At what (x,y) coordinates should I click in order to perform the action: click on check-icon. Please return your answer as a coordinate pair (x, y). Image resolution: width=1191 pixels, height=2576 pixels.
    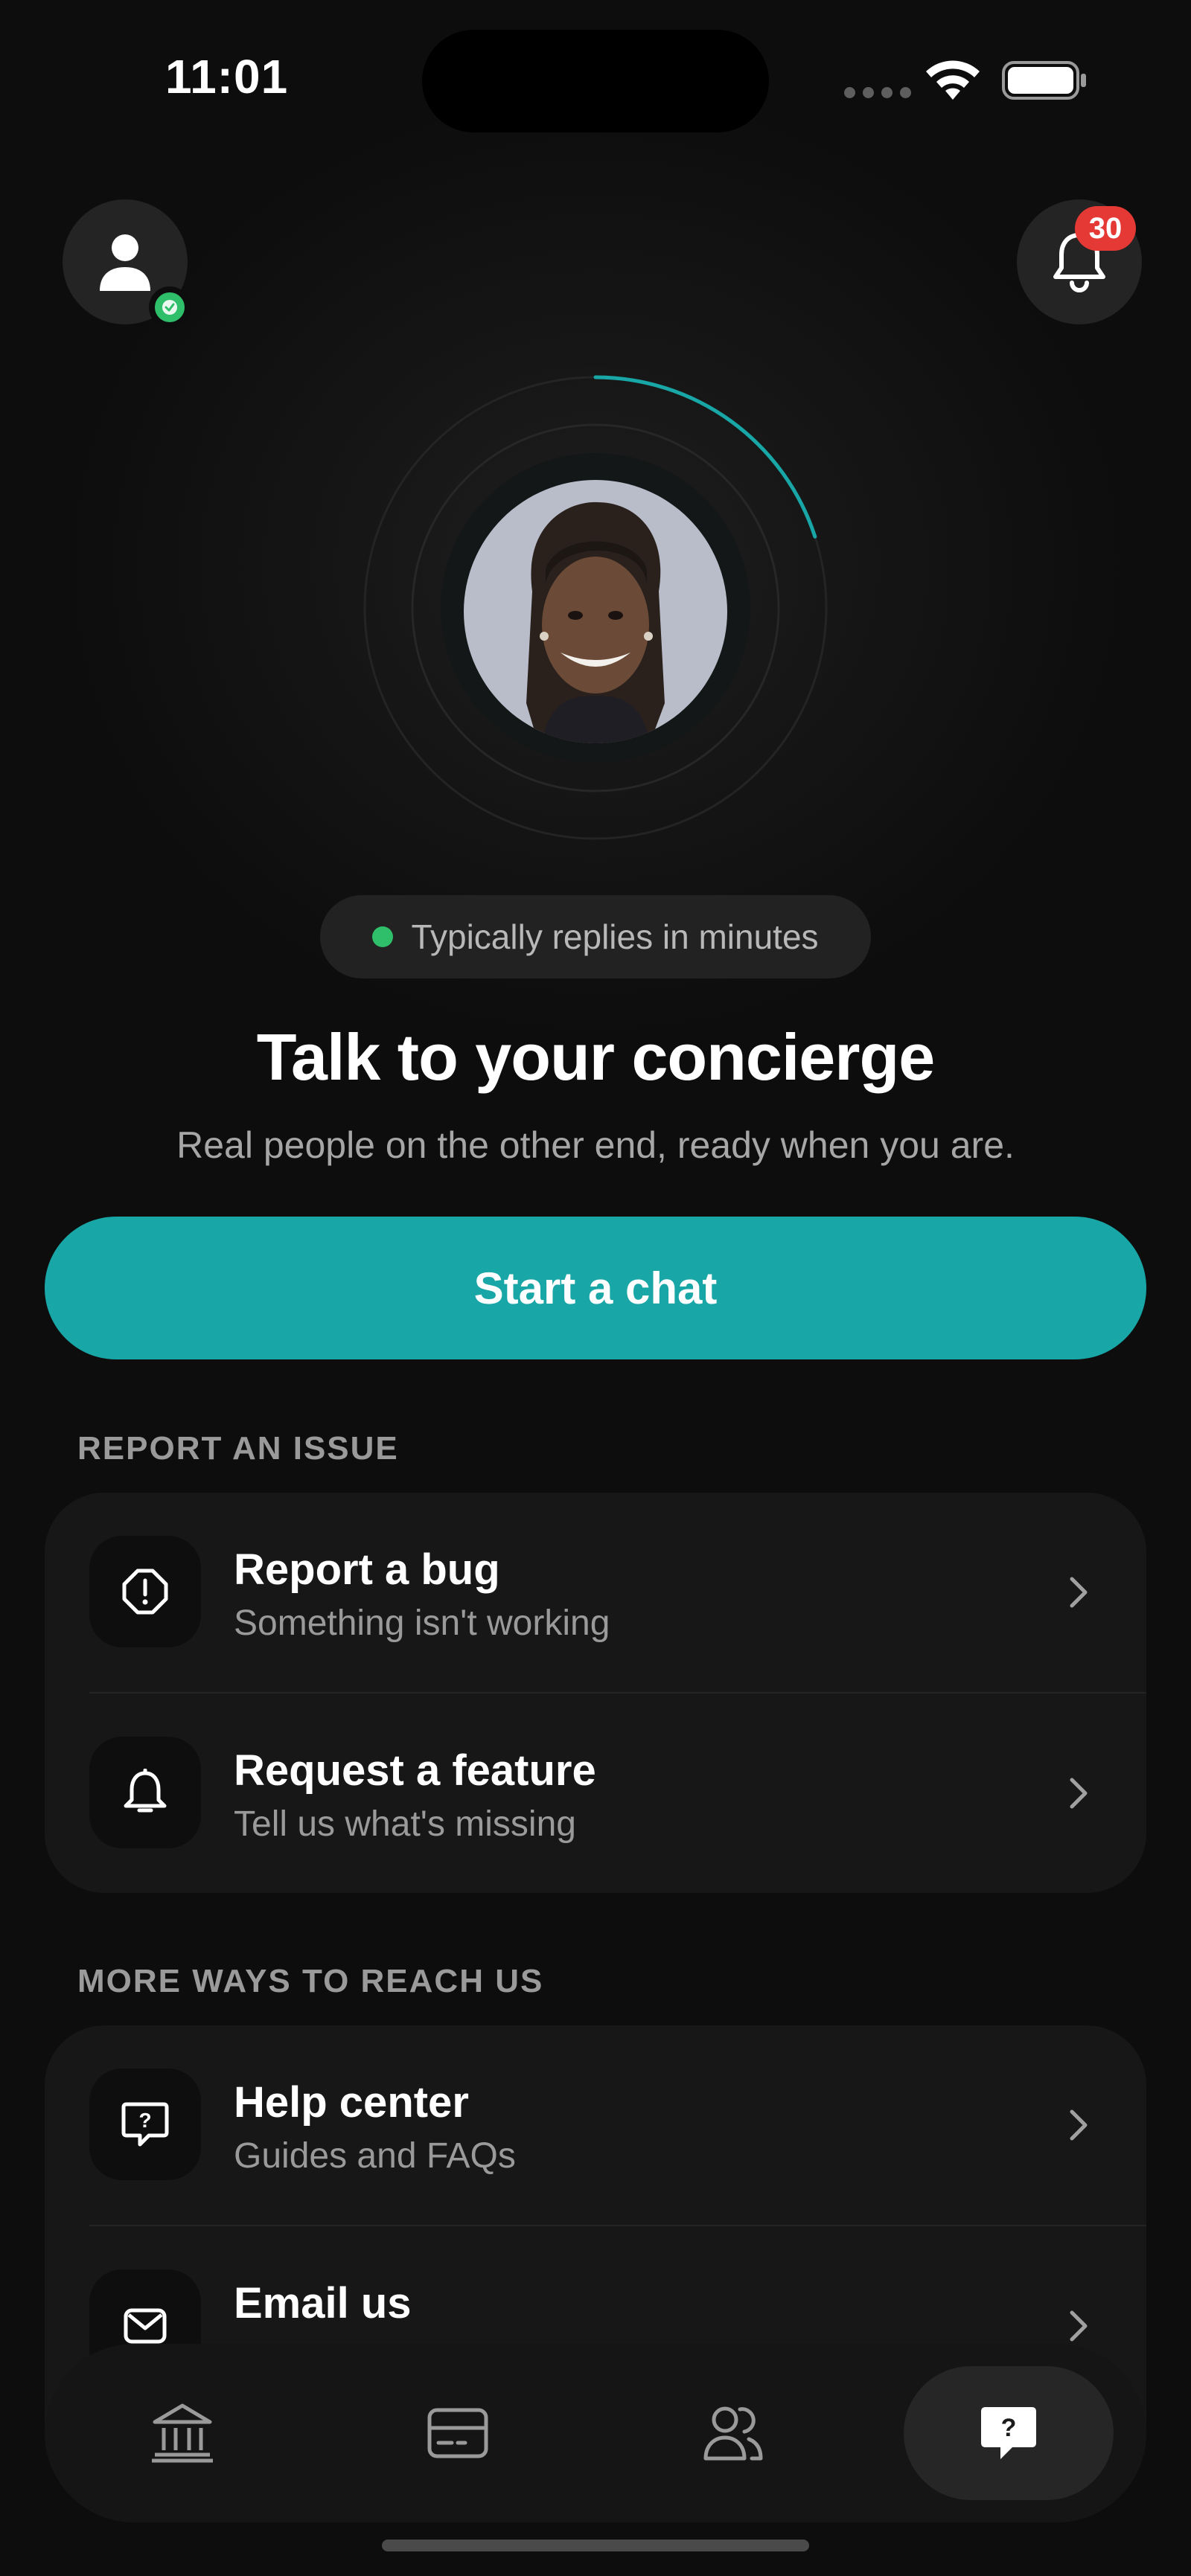
    Looking at the image, I should click on (170, 308).